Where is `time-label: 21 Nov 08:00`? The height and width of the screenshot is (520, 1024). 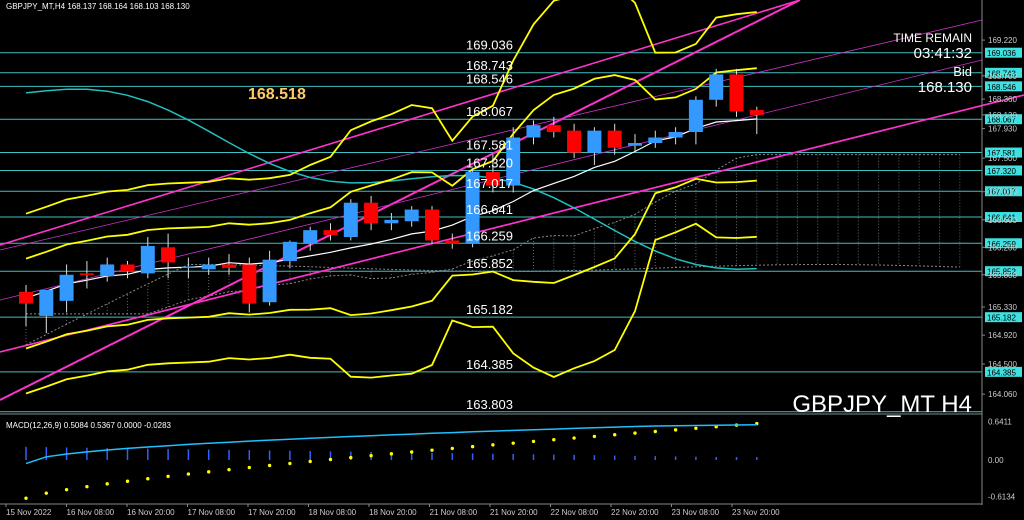 time-label: 21 Nov 08:00 is located at coordinates (454, 512).